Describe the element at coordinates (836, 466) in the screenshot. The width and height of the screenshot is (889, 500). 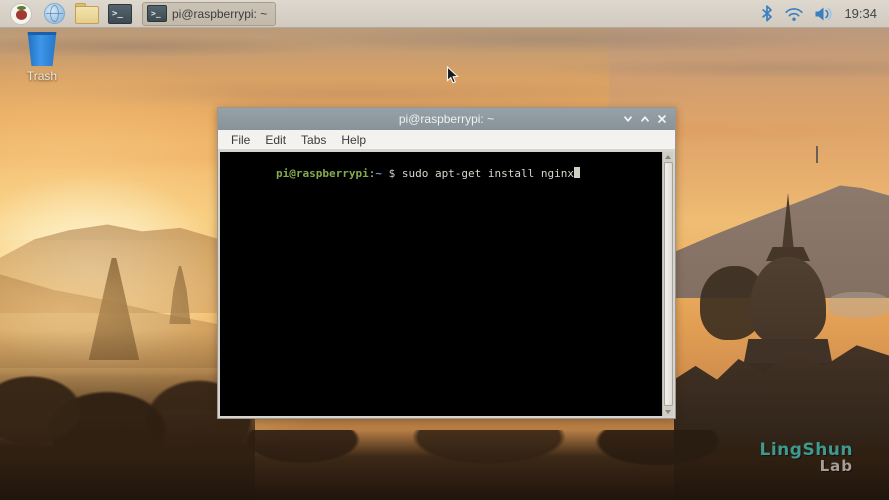
I see `watermark-line2: Lab` at that location.